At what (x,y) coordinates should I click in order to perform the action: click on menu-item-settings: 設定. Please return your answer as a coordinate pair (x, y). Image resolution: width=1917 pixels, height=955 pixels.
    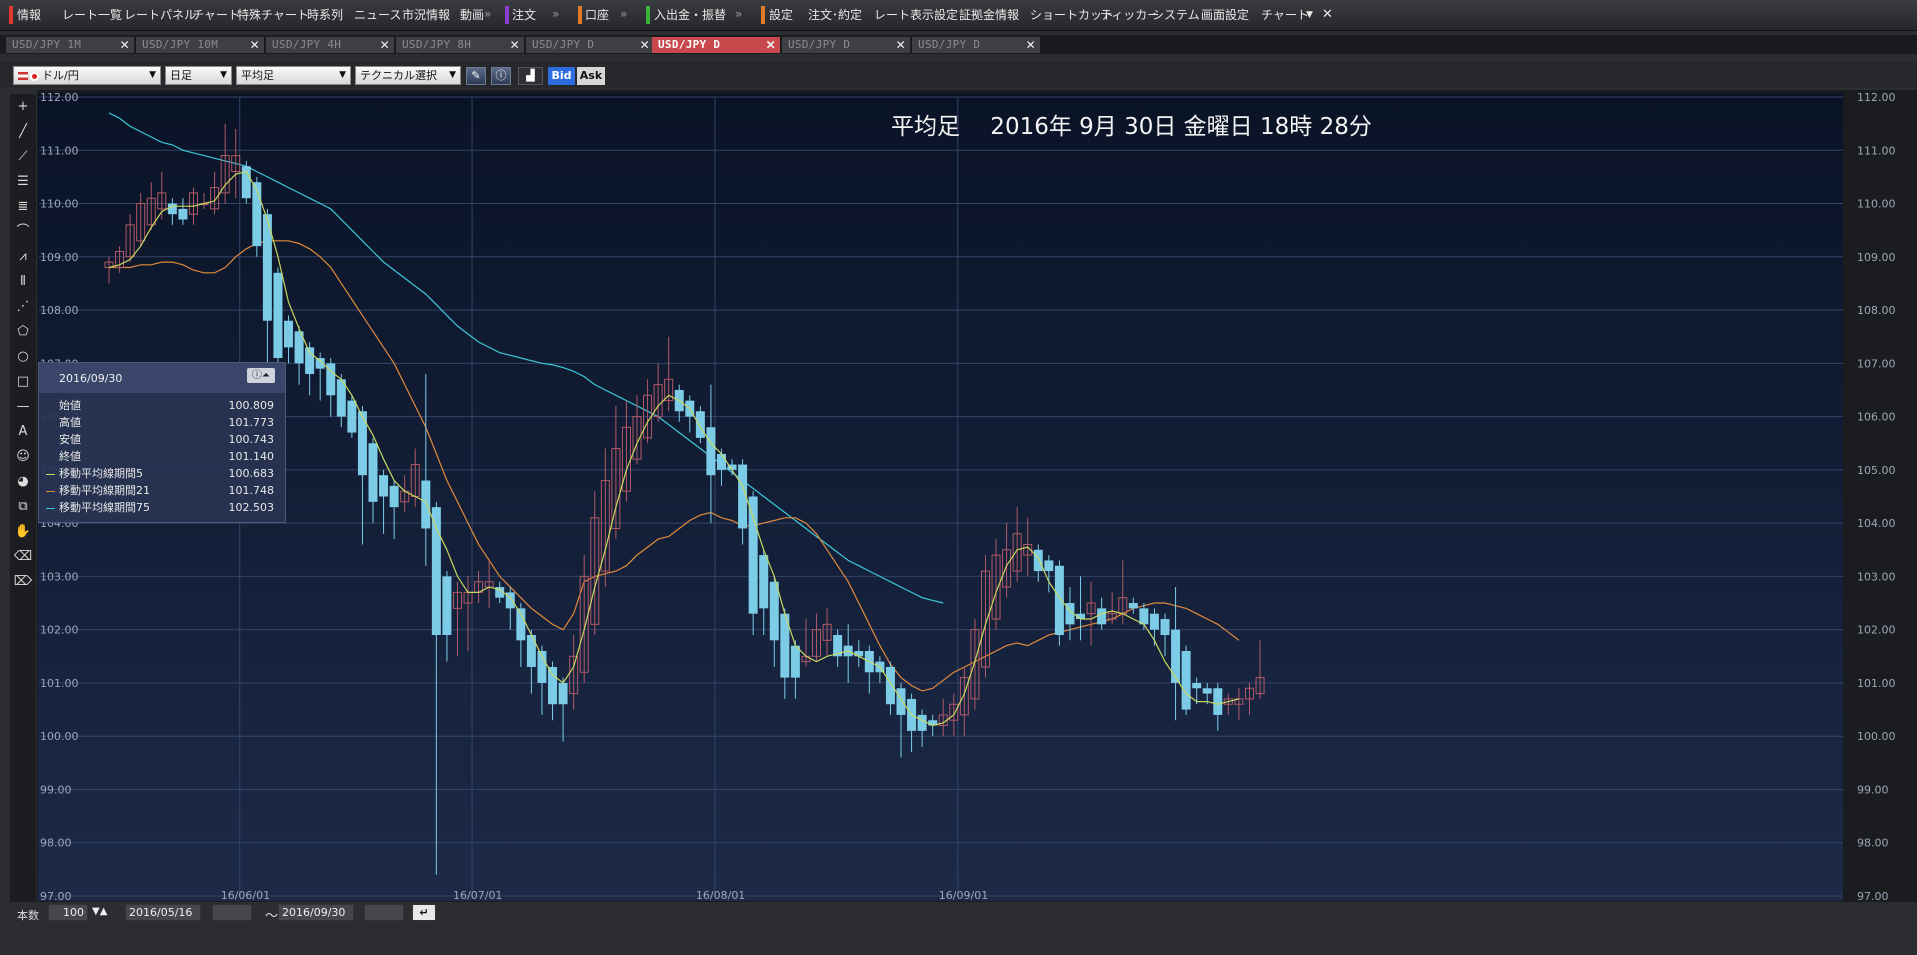
    Looking at the image, I should click on (781, 15).